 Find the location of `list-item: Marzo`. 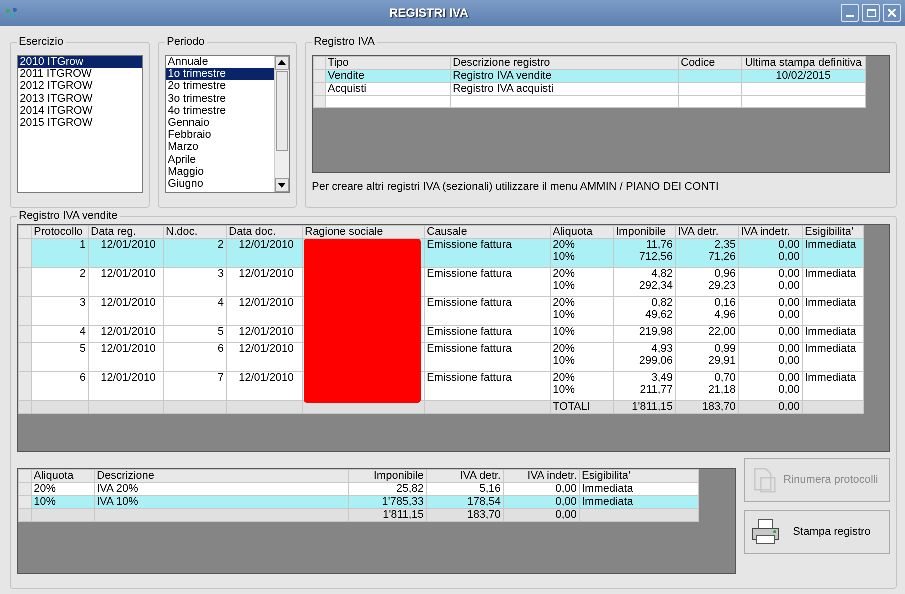

list-item: Marzo is located at coordinates (220, 147).